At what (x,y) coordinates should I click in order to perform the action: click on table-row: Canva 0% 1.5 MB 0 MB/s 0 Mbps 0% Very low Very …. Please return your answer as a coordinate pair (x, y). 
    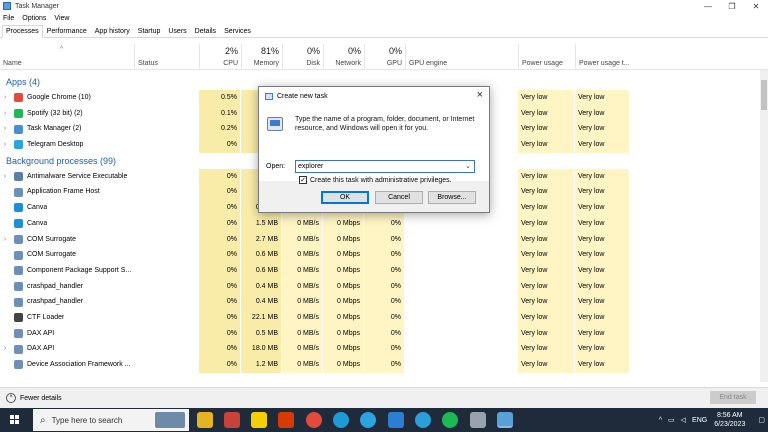
    Looking at the image, I should click on (380, 223).